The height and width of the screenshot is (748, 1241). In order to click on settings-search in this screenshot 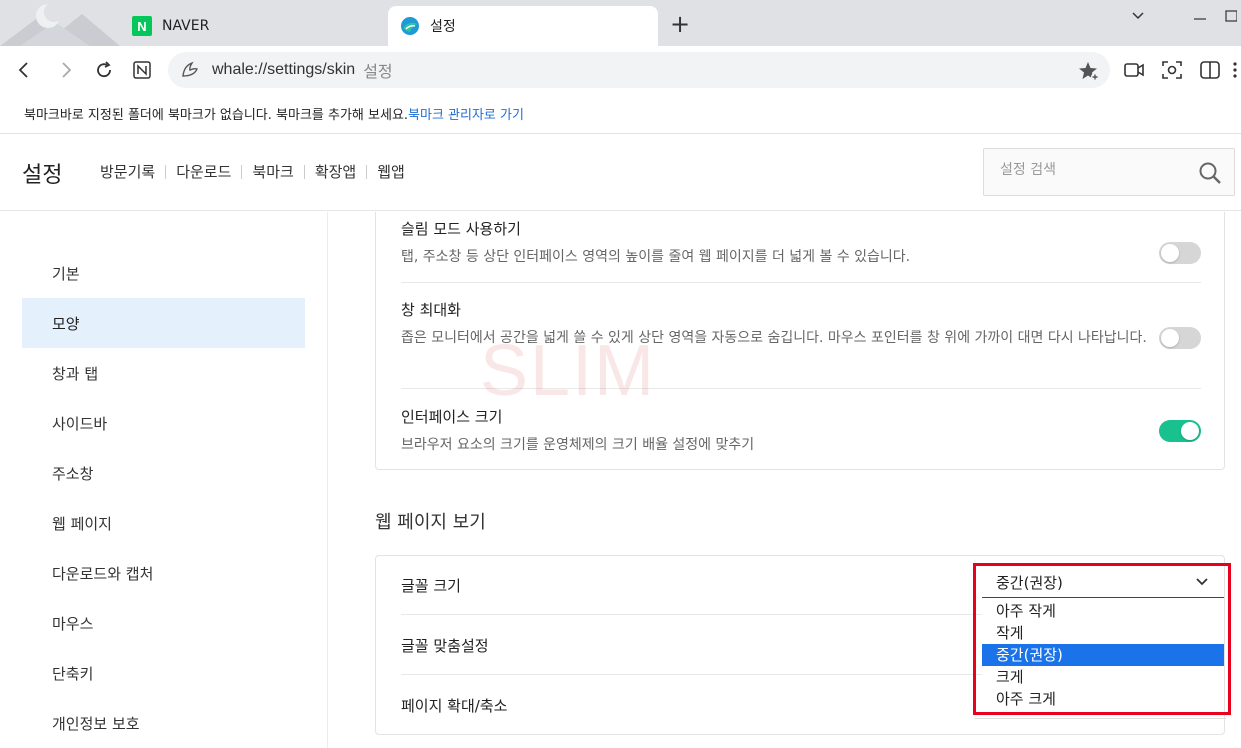, I will do `click(1109, 172)`.